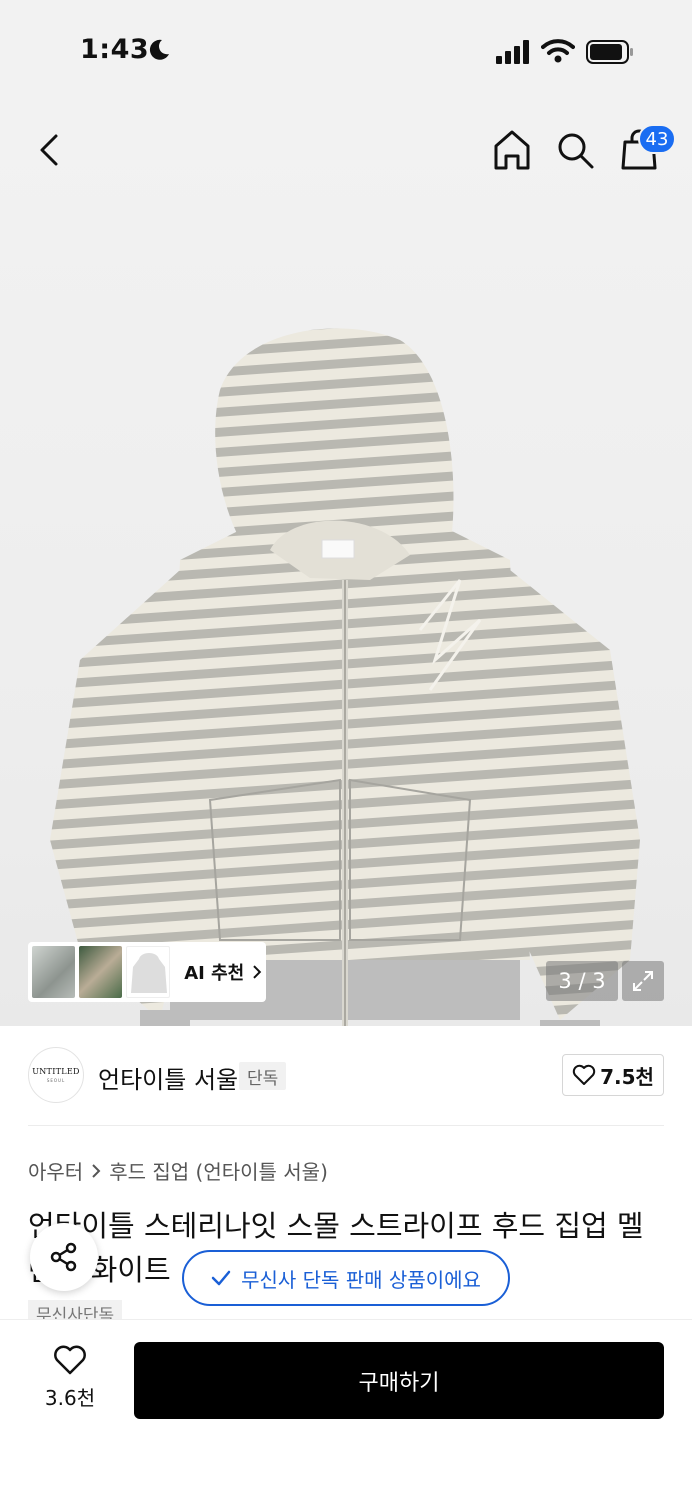 The height and width of the screenshot is (1500, 692). What do you see at coordinates (558, 51) in the screenshot?
I see `wifi-icon` at bounding box center [558, 51].